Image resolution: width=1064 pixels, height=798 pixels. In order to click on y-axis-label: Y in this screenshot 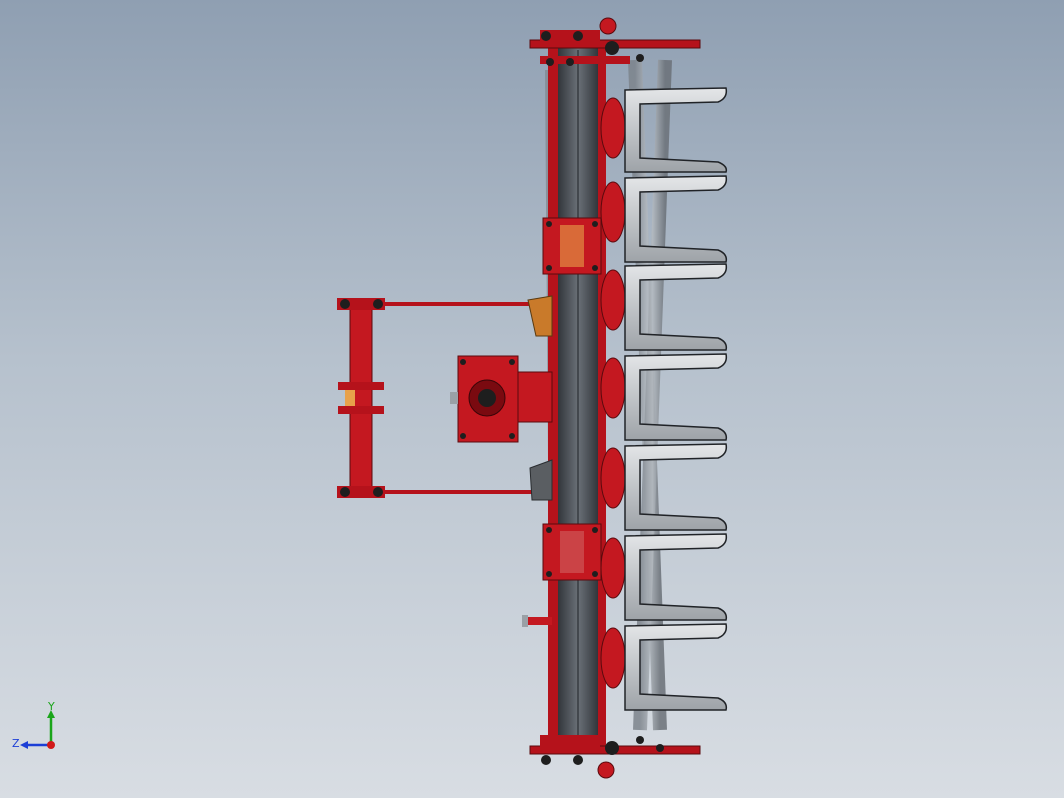, I will do `click(51, 706)`.